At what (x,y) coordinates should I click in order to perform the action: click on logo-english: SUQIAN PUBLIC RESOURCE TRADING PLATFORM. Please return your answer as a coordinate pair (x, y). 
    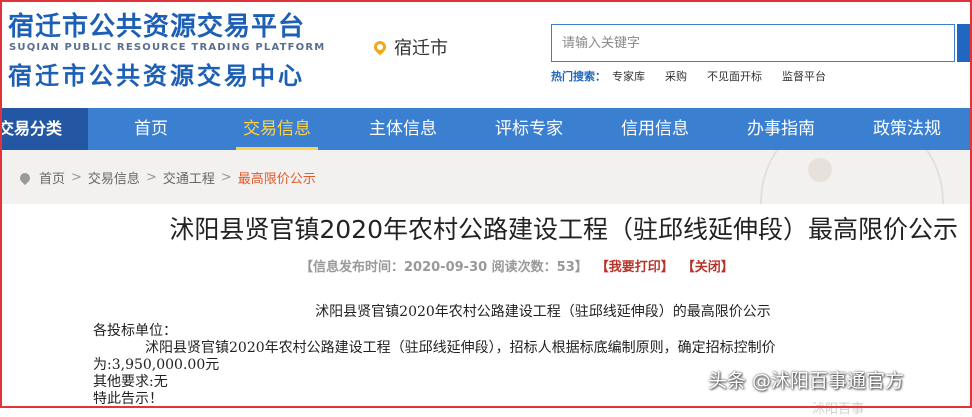
    Looking at the image, I should click on (167, 47).